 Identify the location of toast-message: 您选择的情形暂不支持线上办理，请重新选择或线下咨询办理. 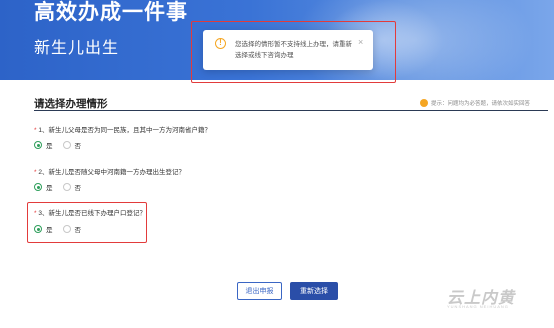
(293, 50).